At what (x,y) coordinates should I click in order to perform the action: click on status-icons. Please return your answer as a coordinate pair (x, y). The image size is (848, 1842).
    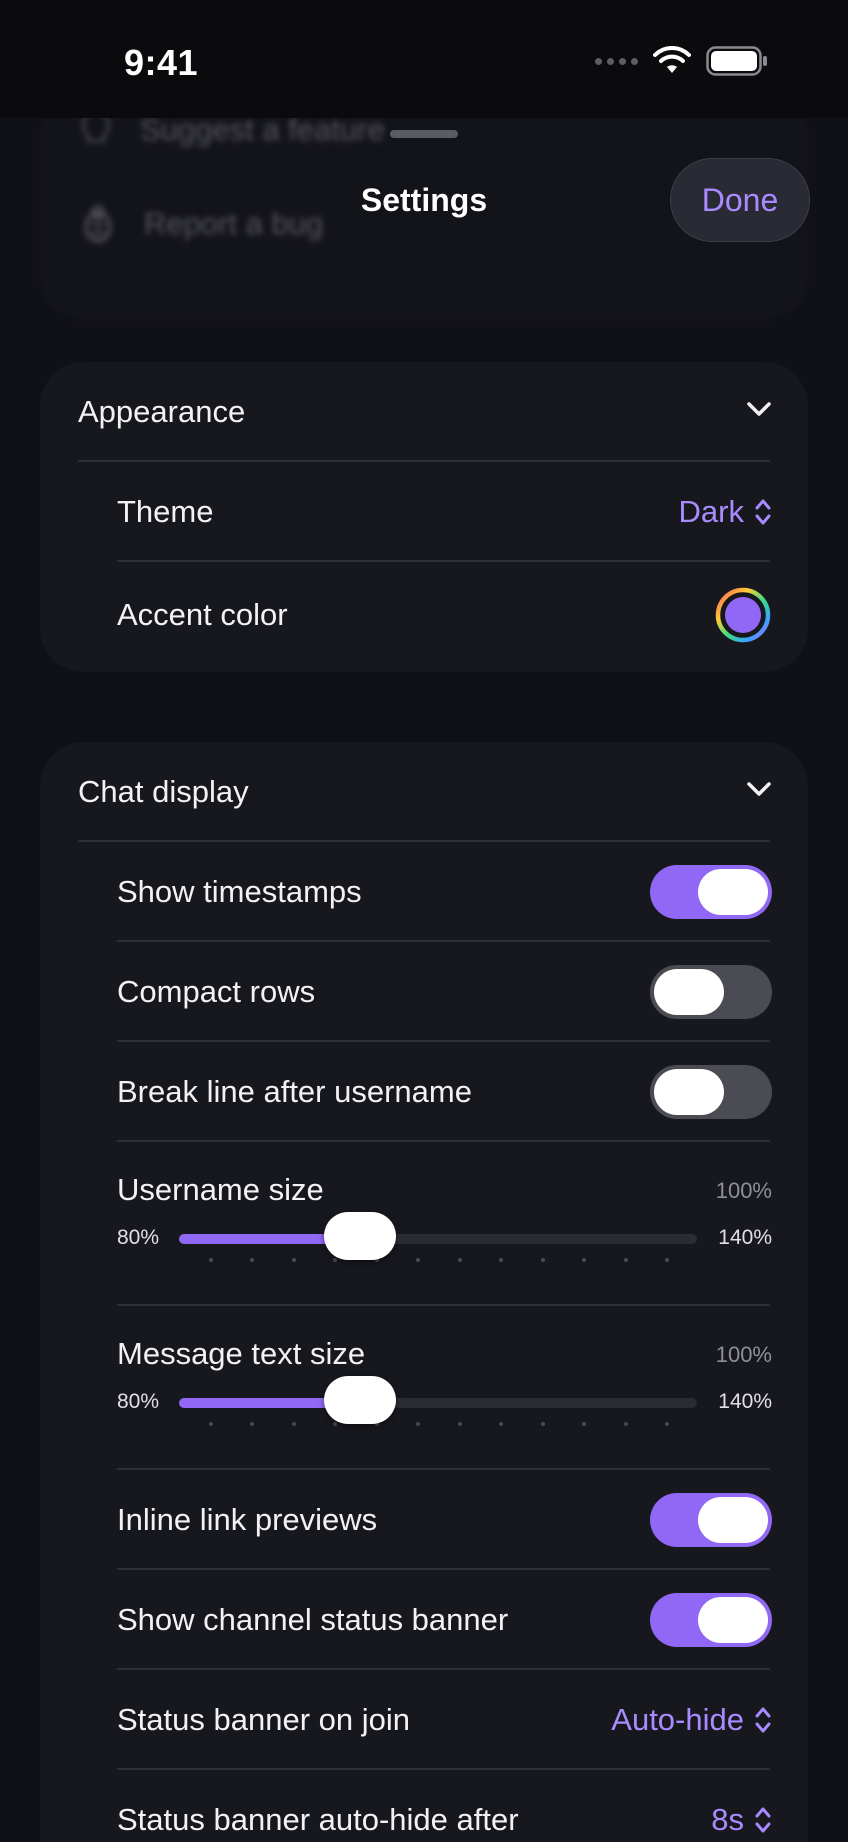
    Looking at the image, I should click on (681, 61).